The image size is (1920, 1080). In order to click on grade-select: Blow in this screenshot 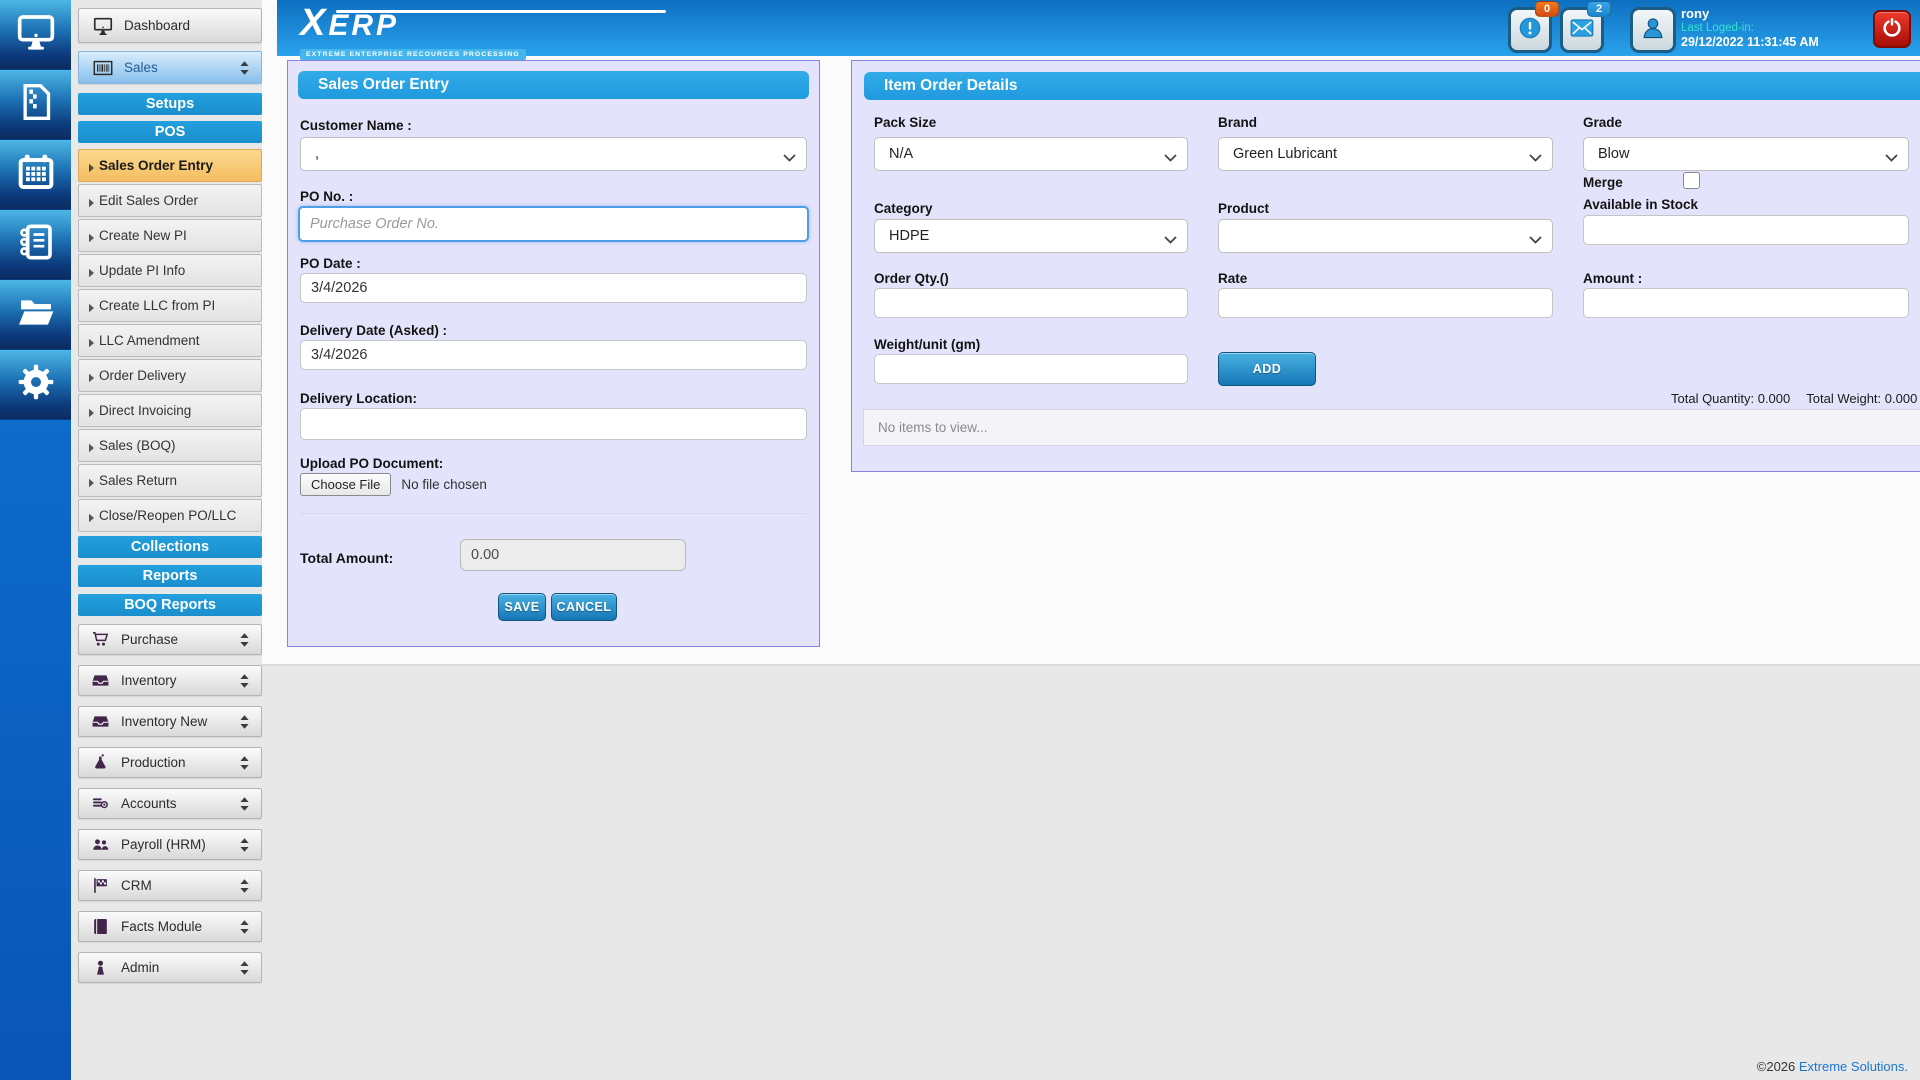, I will do `click(1746, 154)`.